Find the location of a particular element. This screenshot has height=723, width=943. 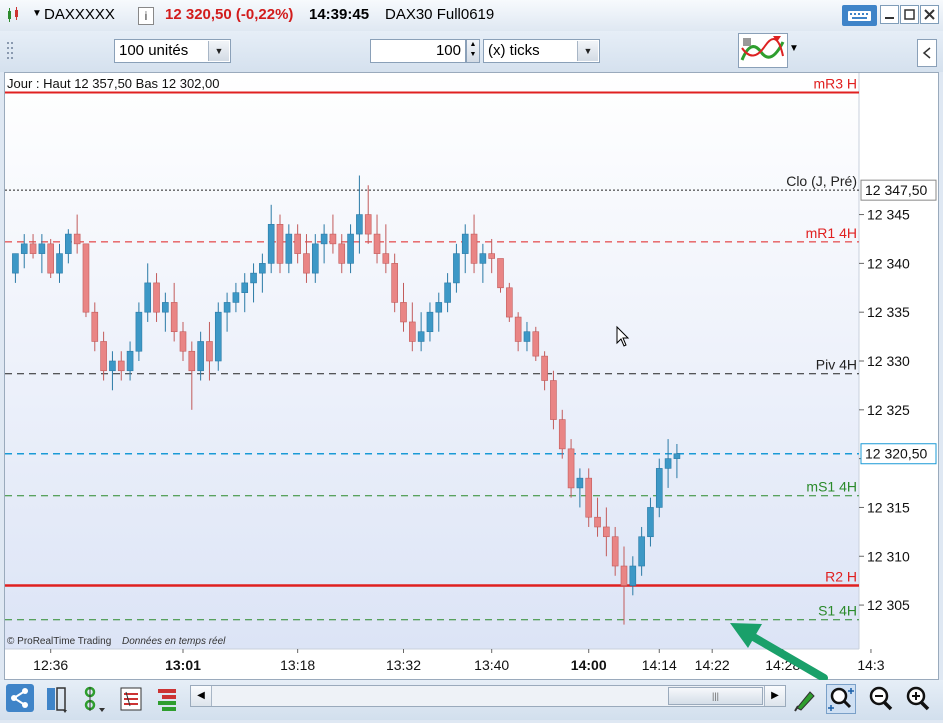

zoom-fit-icon is located at coordinates (841, 699).